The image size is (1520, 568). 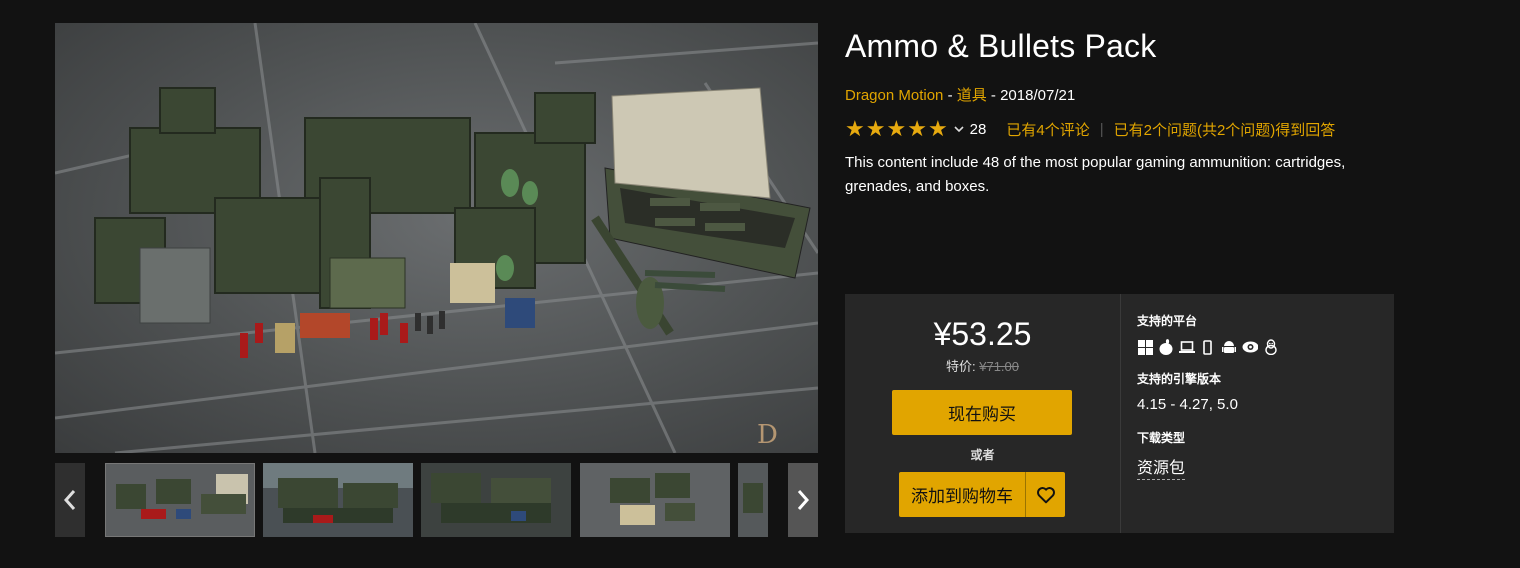 What do you see at coordinates (982, 334) in the screenshot?
I see `current-price: ¥53.25` at bounding box center [982, 334].